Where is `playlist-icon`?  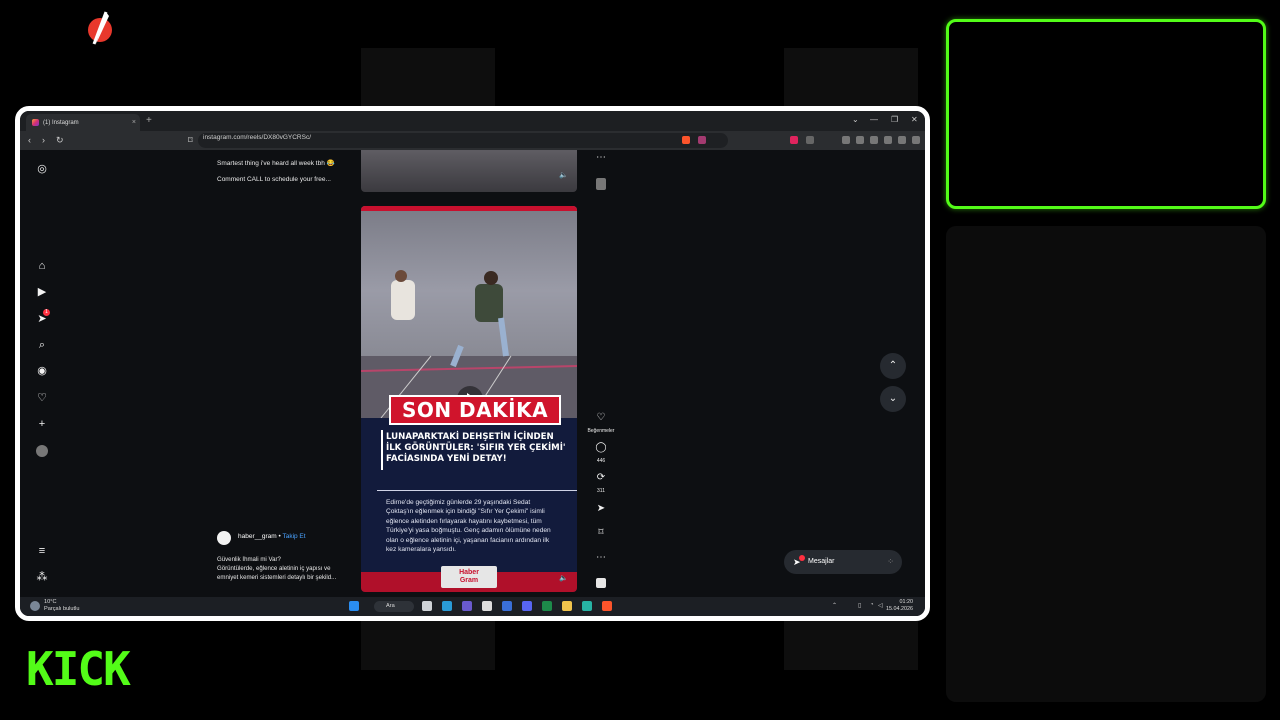
playlist-icon is located at coordinates (846, 140).